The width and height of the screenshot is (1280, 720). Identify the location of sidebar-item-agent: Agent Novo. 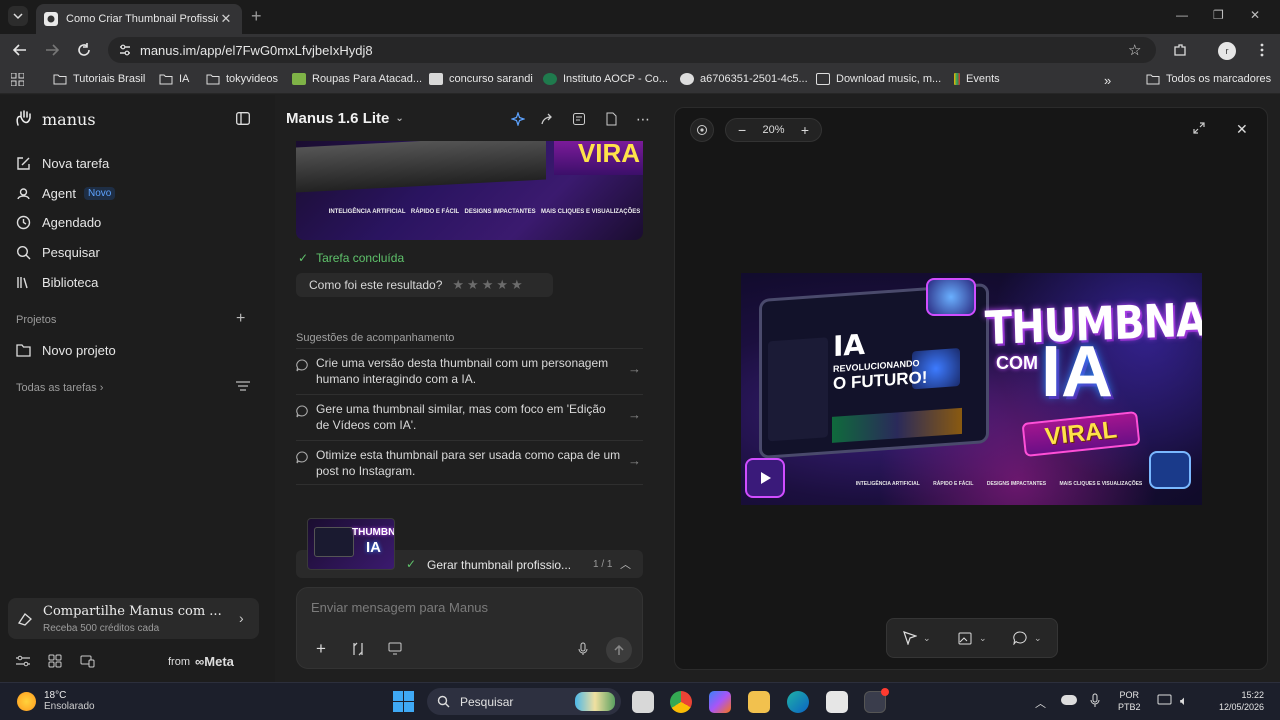
(65, 193).